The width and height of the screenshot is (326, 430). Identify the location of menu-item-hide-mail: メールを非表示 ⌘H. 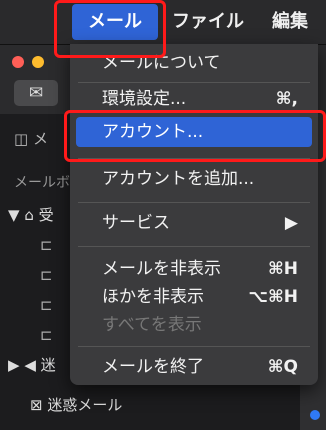
(194, 269).